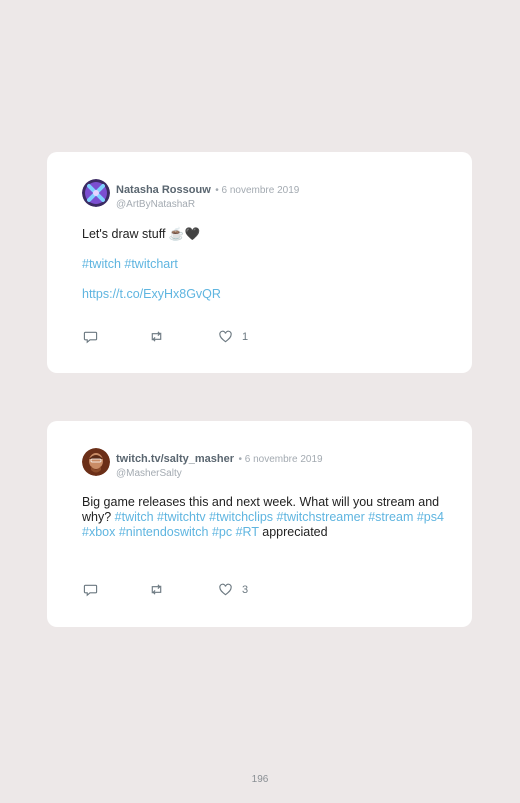  Describe the element at coordinates (245, 336) in the screenshot. I see `like-count: 1` at that location.